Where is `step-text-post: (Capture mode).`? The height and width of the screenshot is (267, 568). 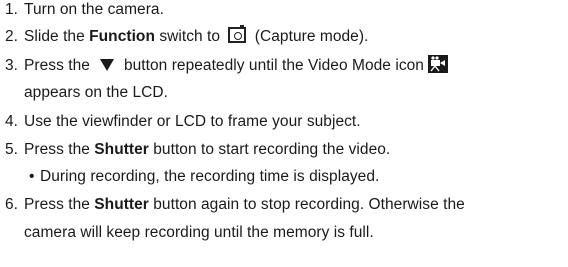 step-text-post: (Capture mode). is located at coordinates (309, 36).